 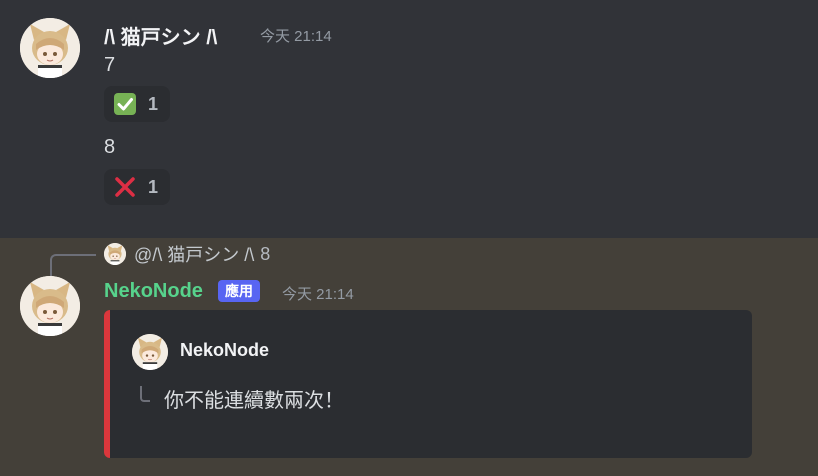 What do you see at coordinates (145, 394) in the screenshot?
I see `embed-reply-corner` at bounding box center [145, 394].